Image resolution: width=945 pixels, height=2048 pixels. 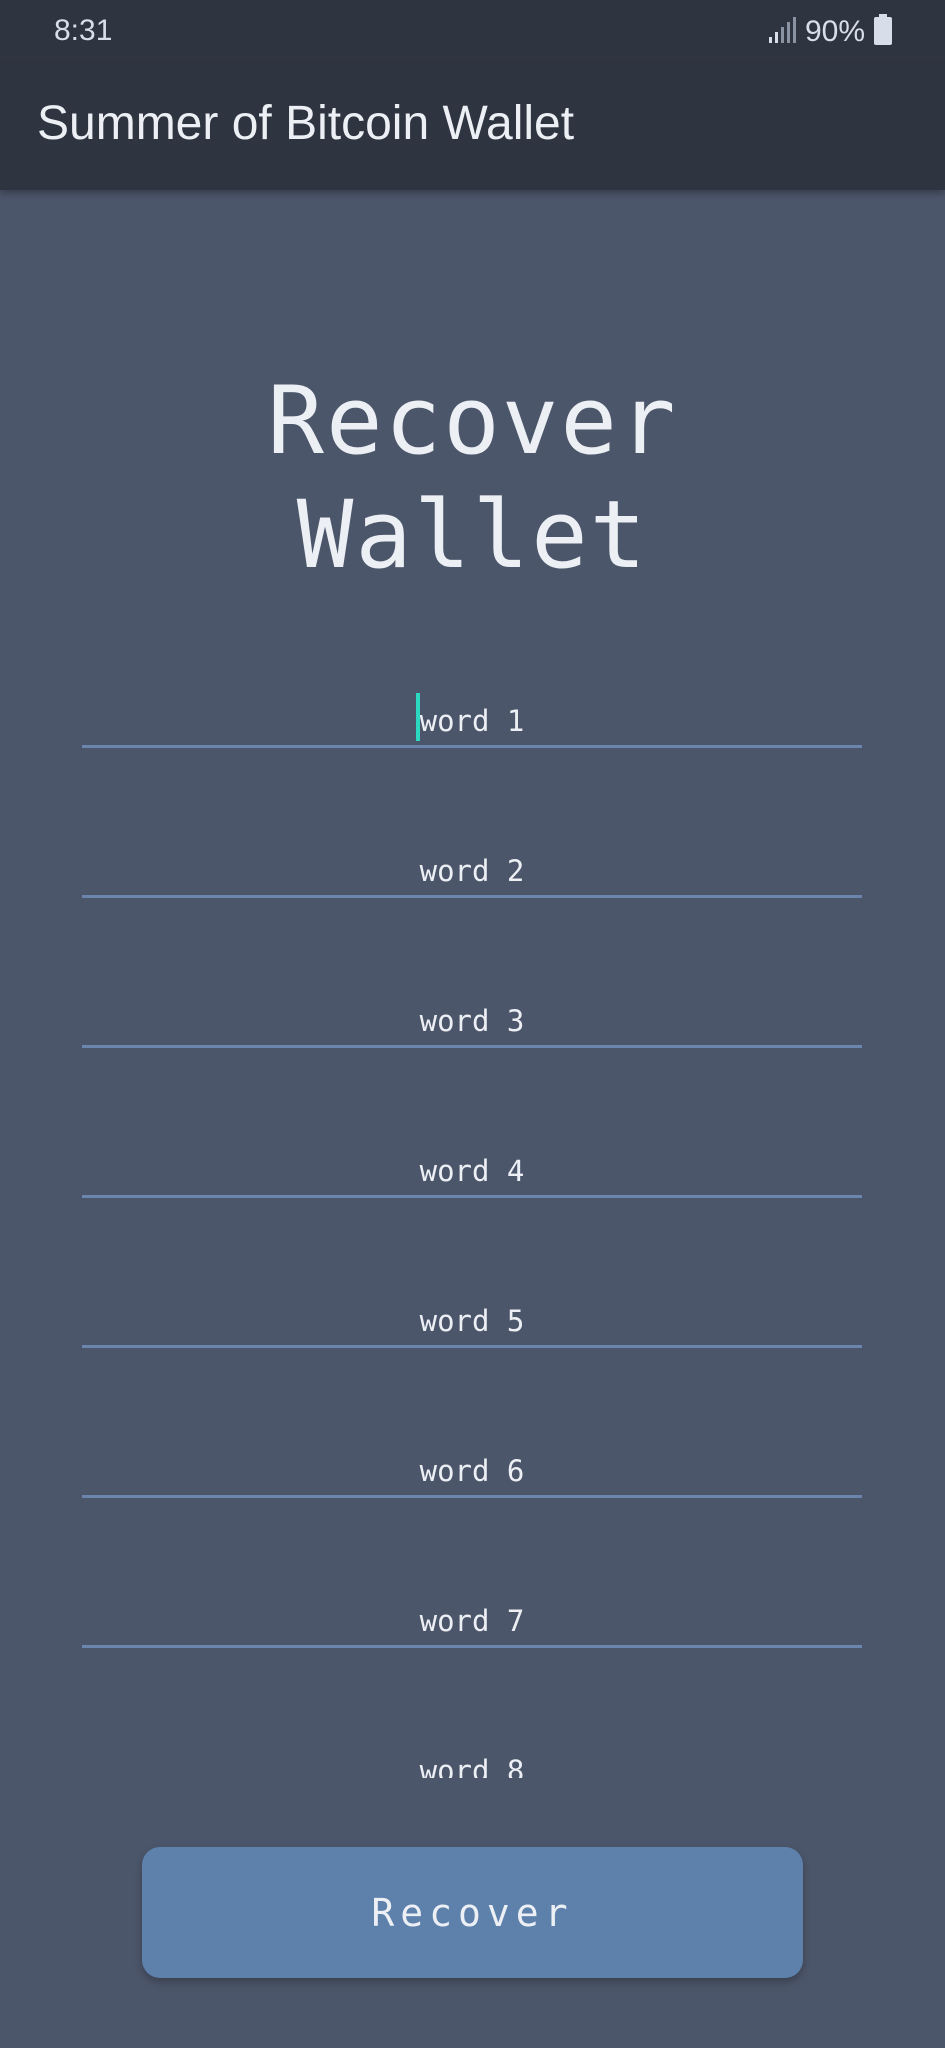 I want to click on word-3-underline, so click(x=472, y=1046).